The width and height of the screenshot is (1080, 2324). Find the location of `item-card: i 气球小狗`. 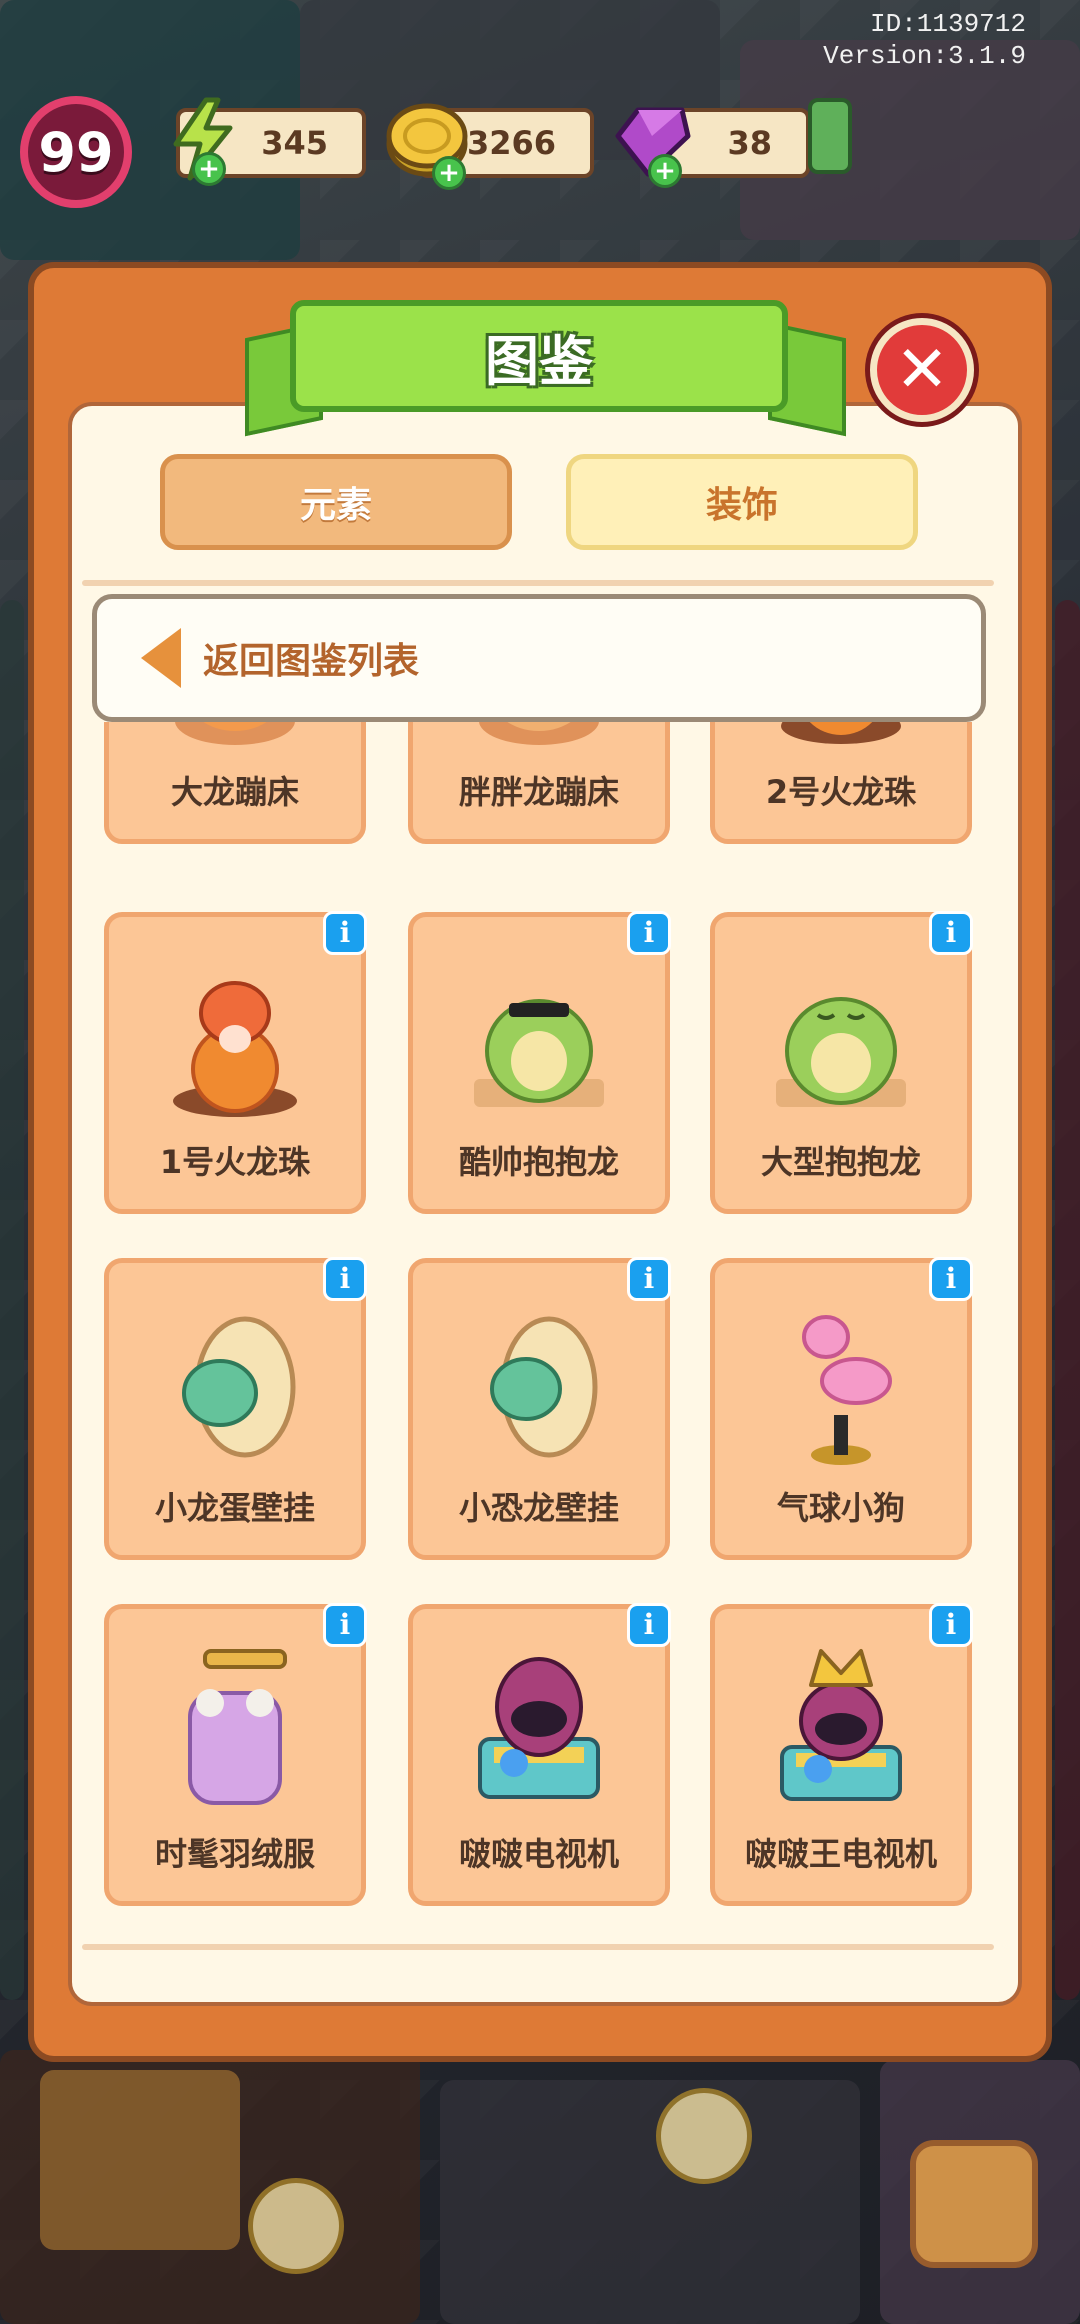

item-card: i 气球小狗 is located at coordinates (841, 1408).